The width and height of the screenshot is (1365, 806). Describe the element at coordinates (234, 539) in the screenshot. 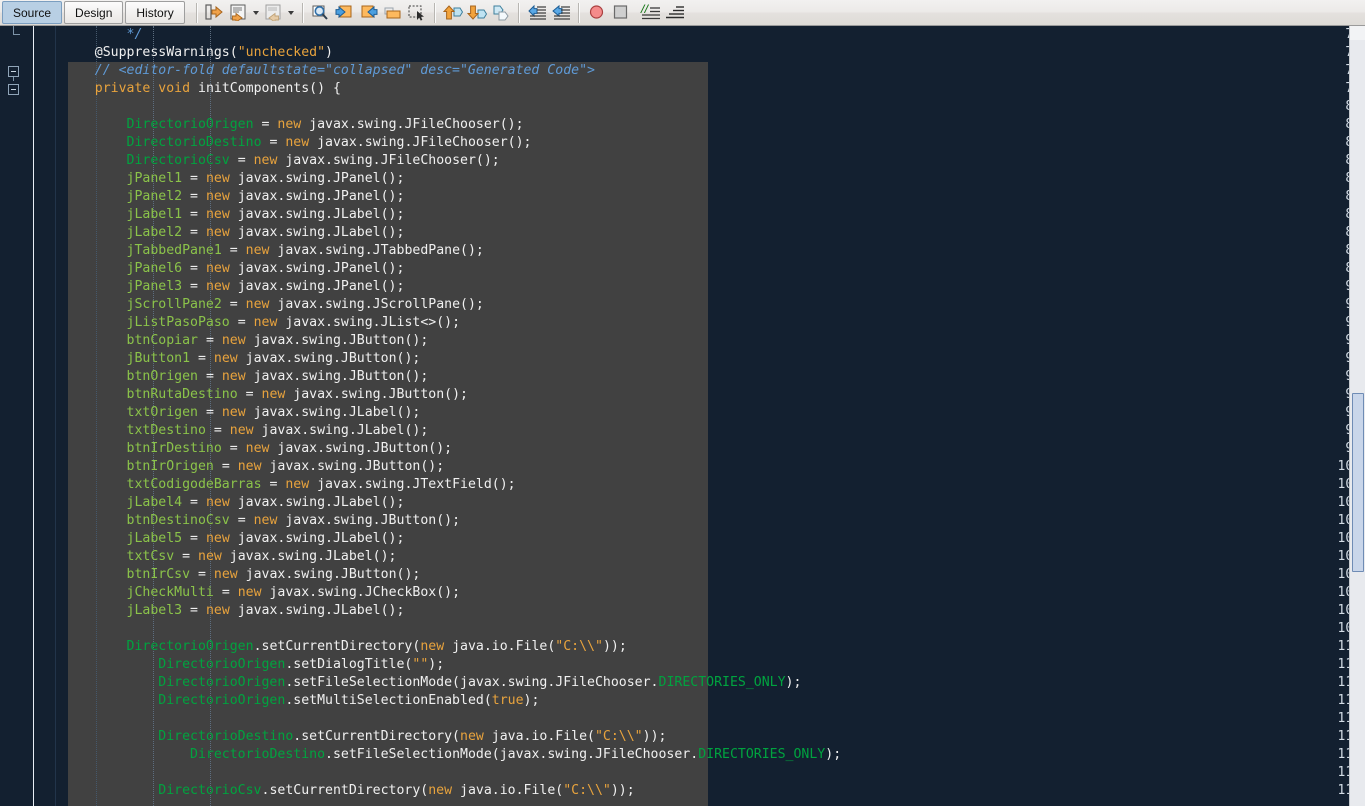

I see `code-line: jLabel5 = new javax.swing.JLabel();` at that location.